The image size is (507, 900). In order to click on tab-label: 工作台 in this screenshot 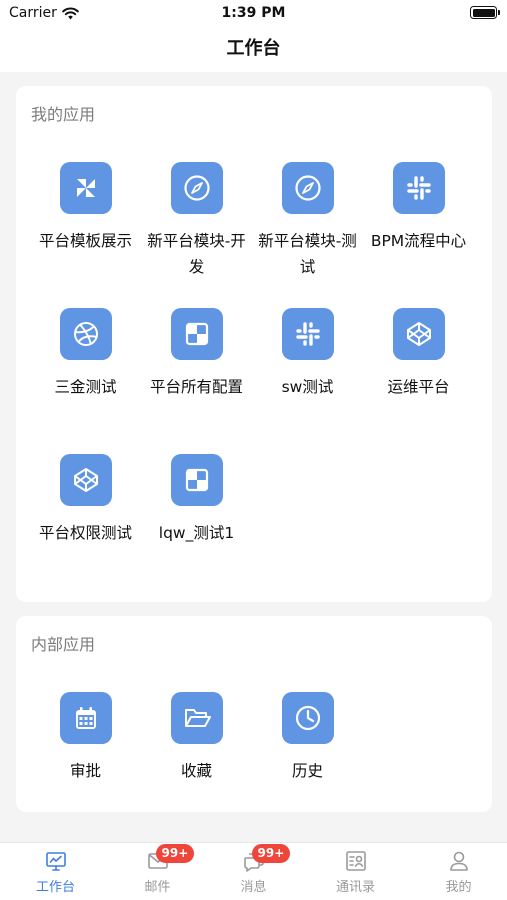, I will do `click(55, 887)`.